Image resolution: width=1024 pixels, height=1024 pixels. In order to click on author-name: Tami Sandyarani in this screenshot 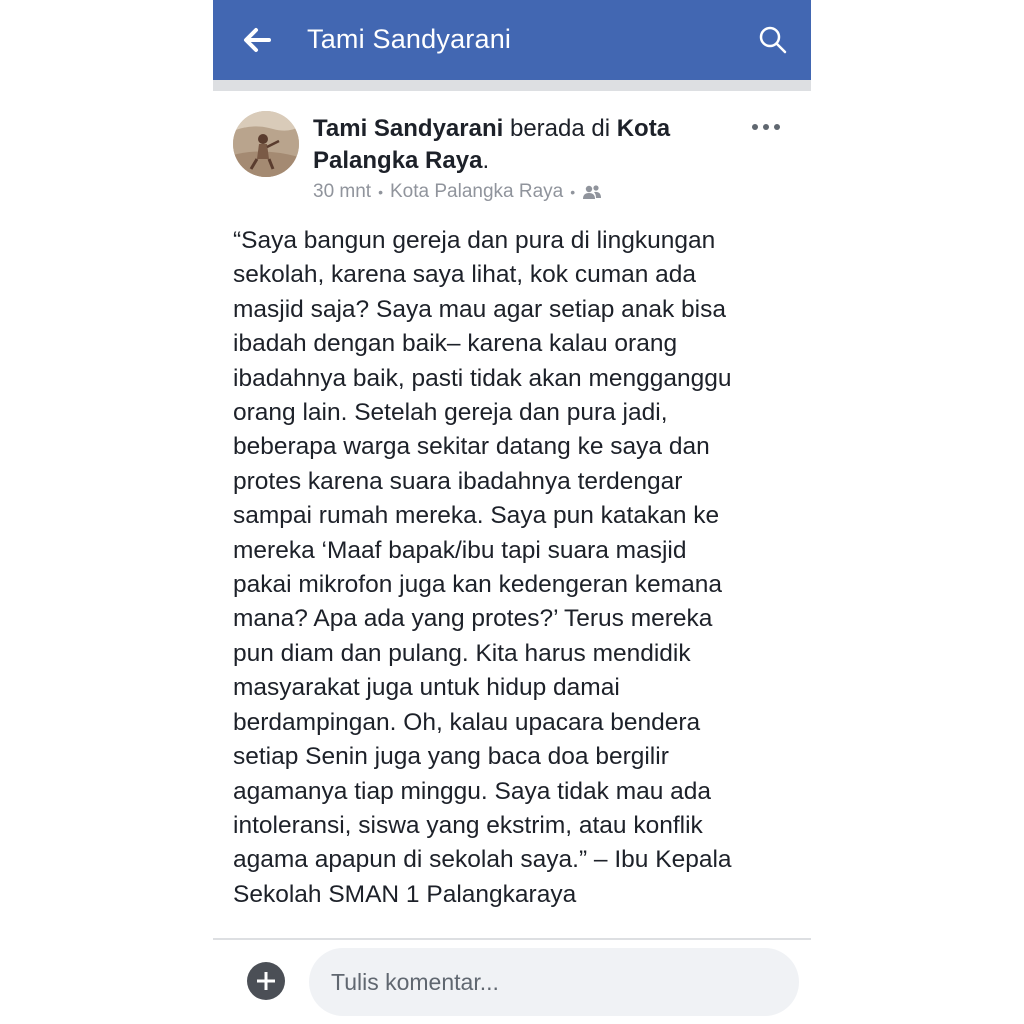, I will do `click(408, 128)`.